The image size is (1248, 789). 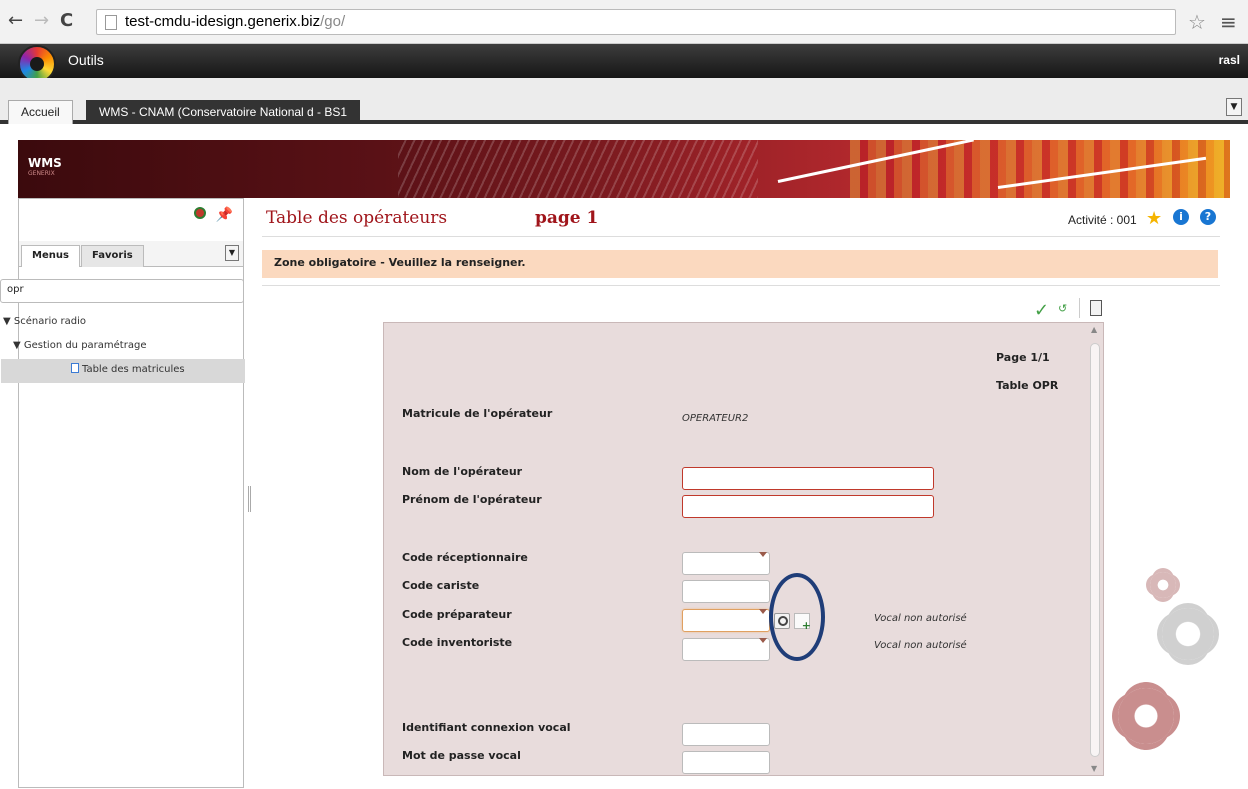 I want to click on inventoriste-label: Code inventoriste, so click(x=457, y=642).